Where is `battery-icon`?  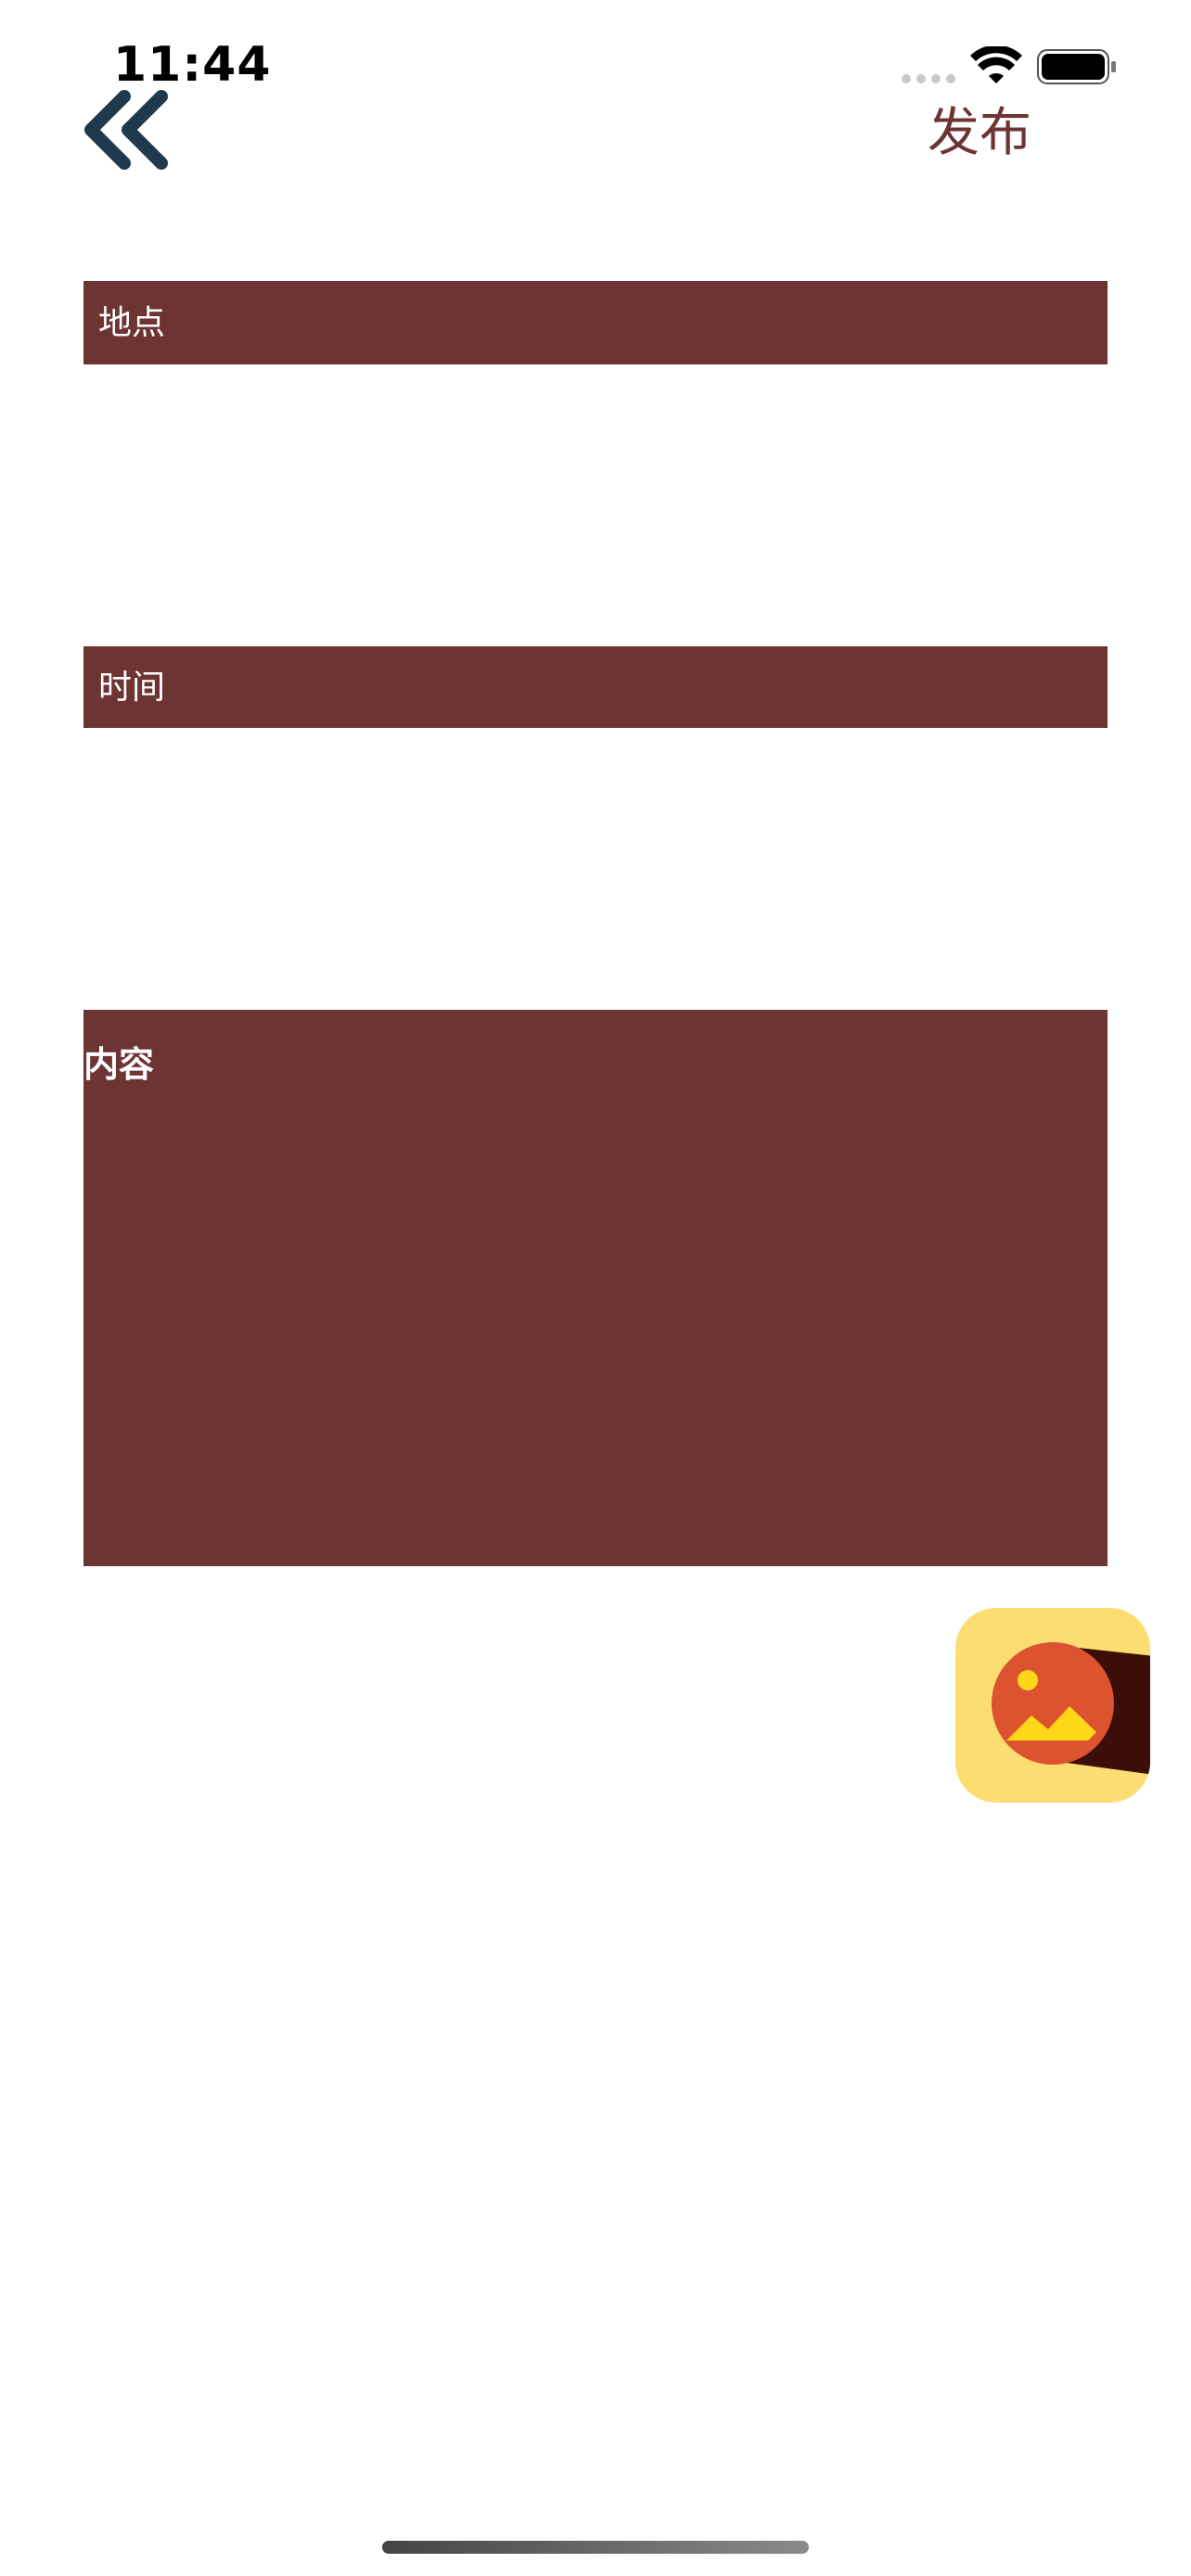 battery-icon is located at coordinates (1076, 66).